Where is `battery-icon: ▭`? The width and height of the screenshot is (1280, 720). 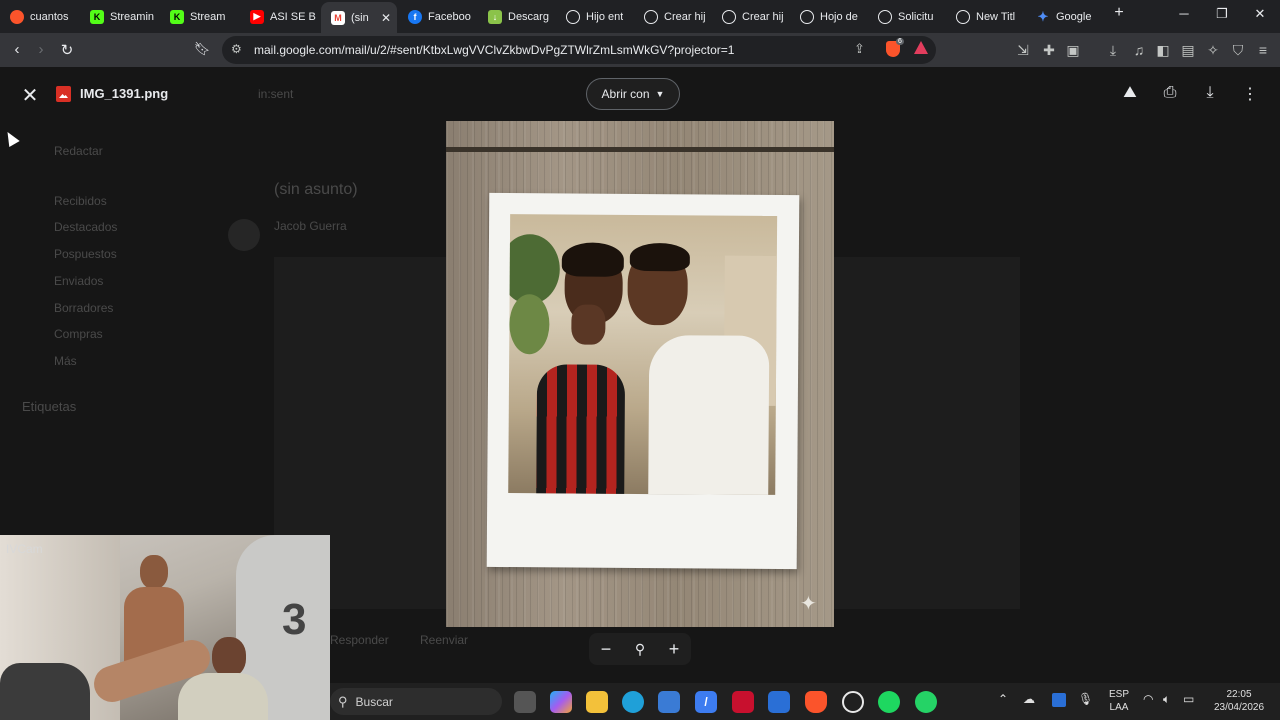
battery-icon: ▭ is located at coordinates (1188, 699).